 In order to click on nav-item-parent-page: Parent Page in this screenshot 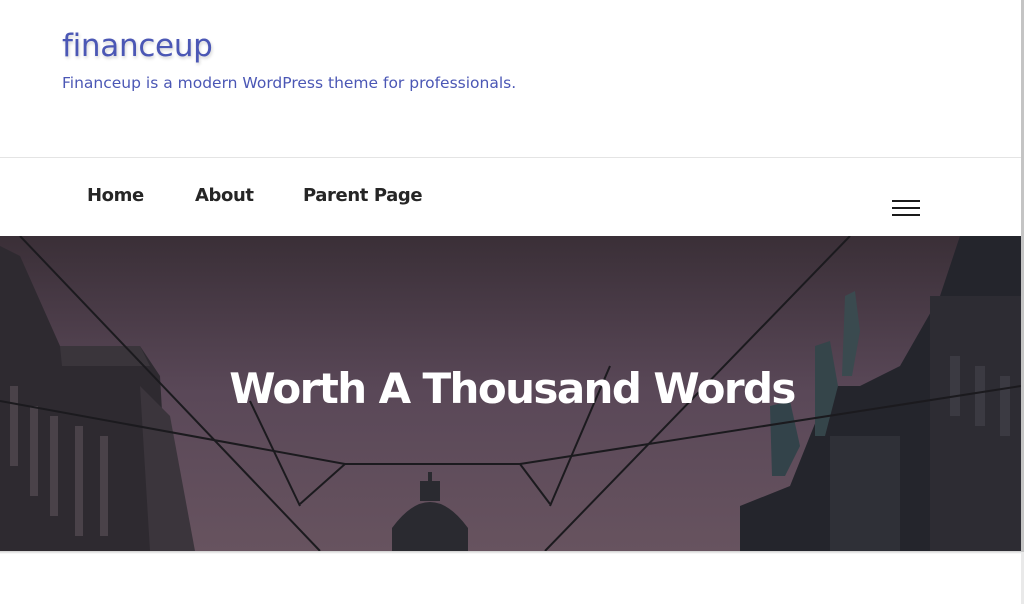, I will do `click(363, 195)`.